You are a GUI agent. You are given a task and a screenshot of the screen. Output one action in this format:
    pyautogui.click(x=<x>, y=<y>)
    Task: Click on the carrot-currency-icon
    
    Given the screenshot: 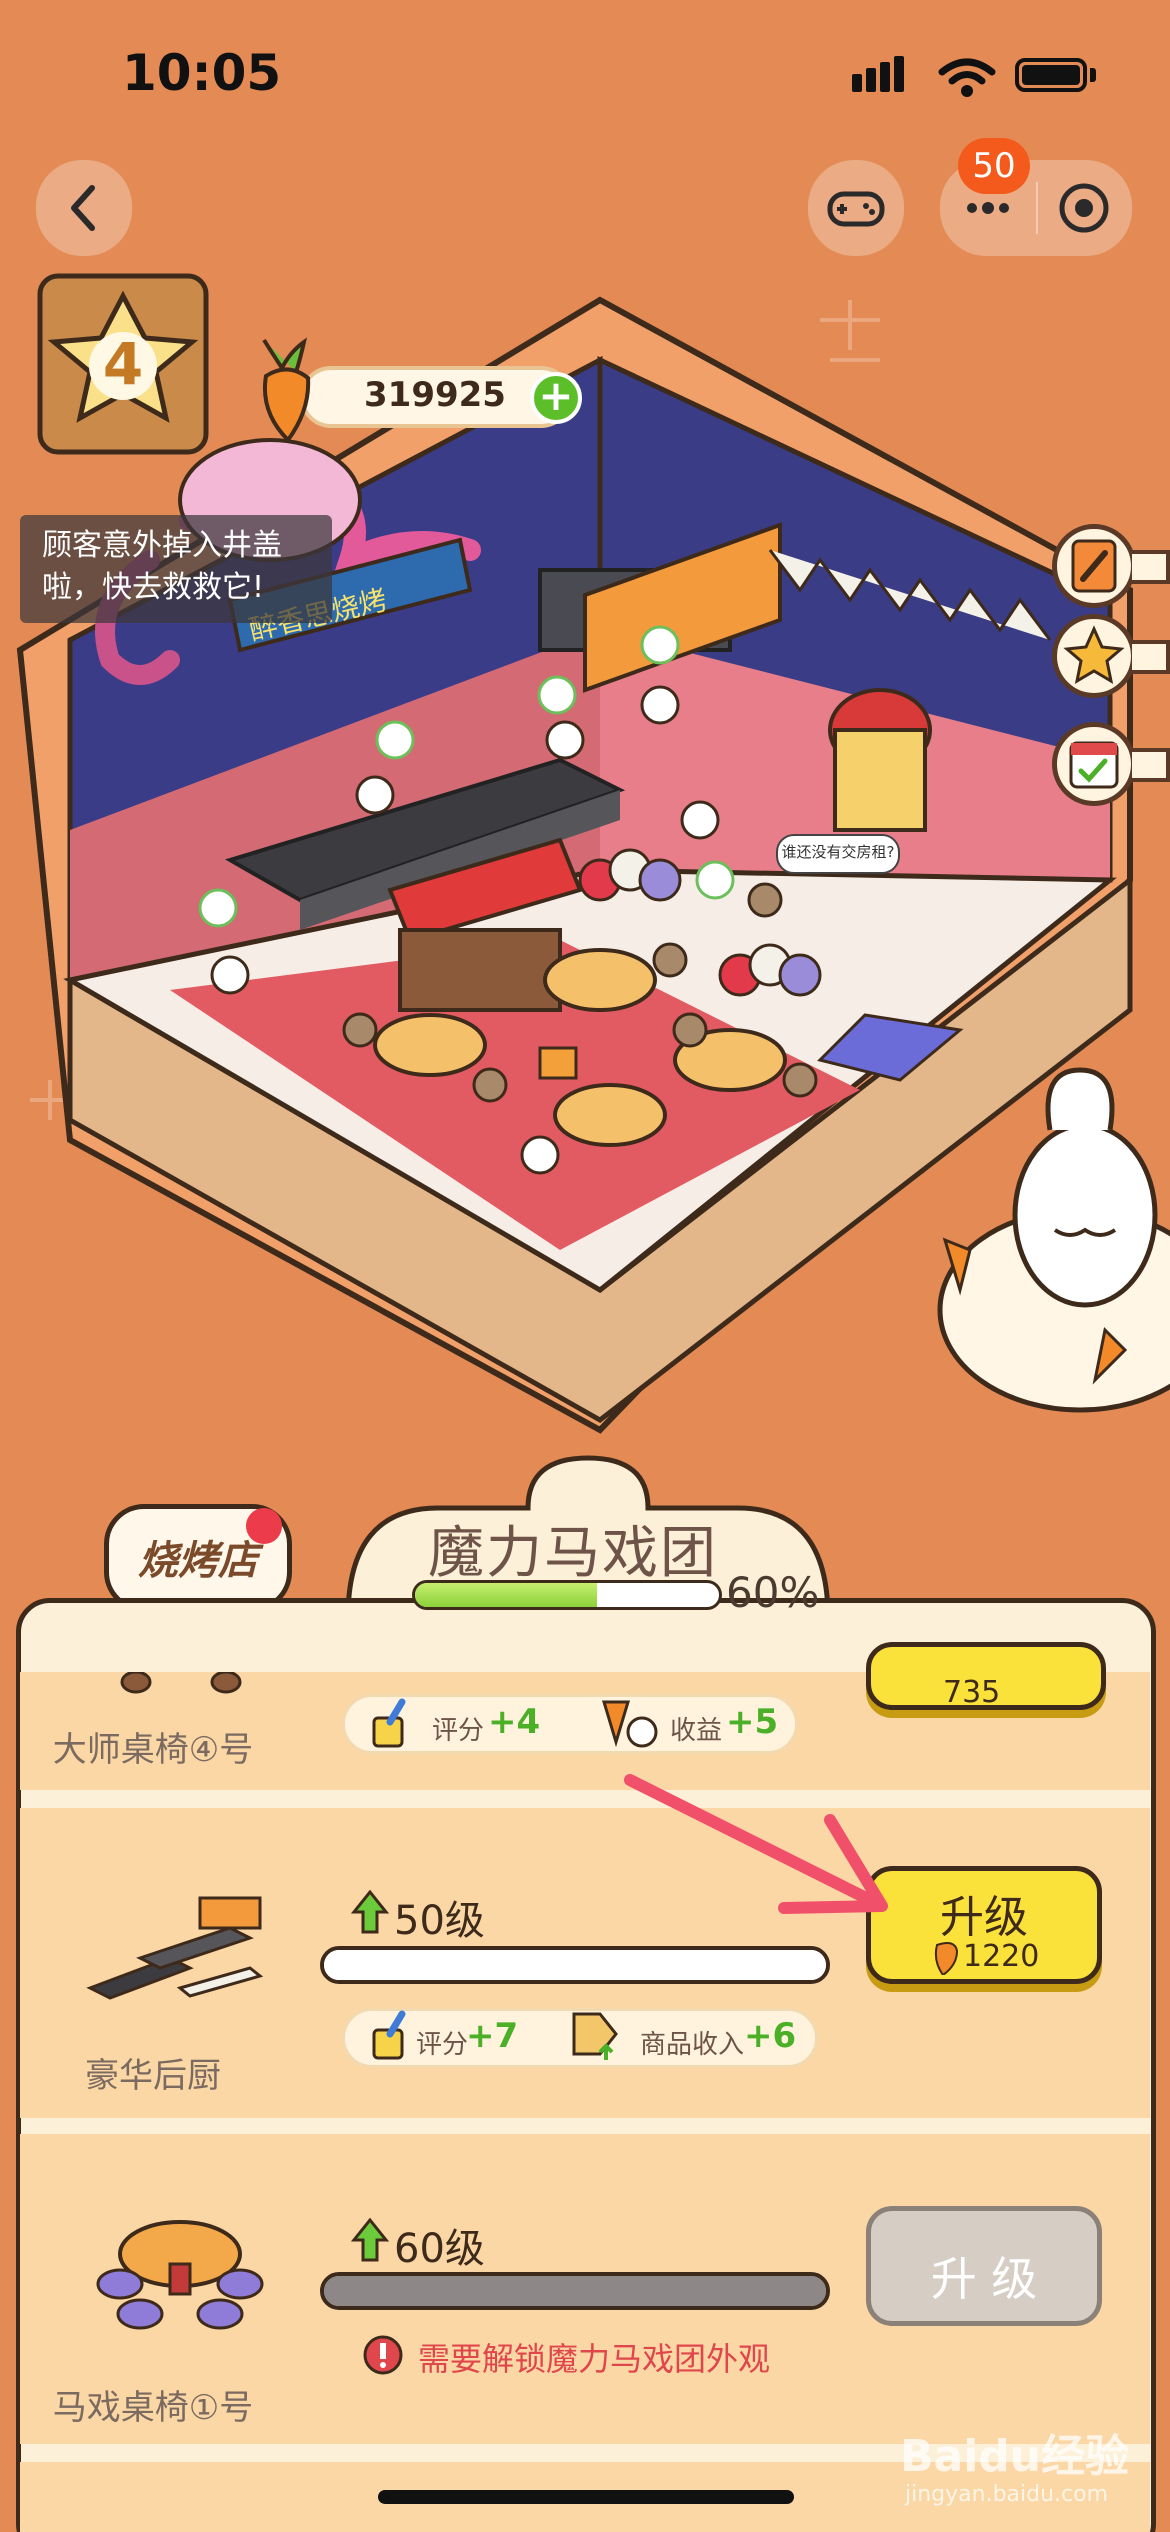 What is the action you would take?
    pyautogui.click(x=286, y=390)
    